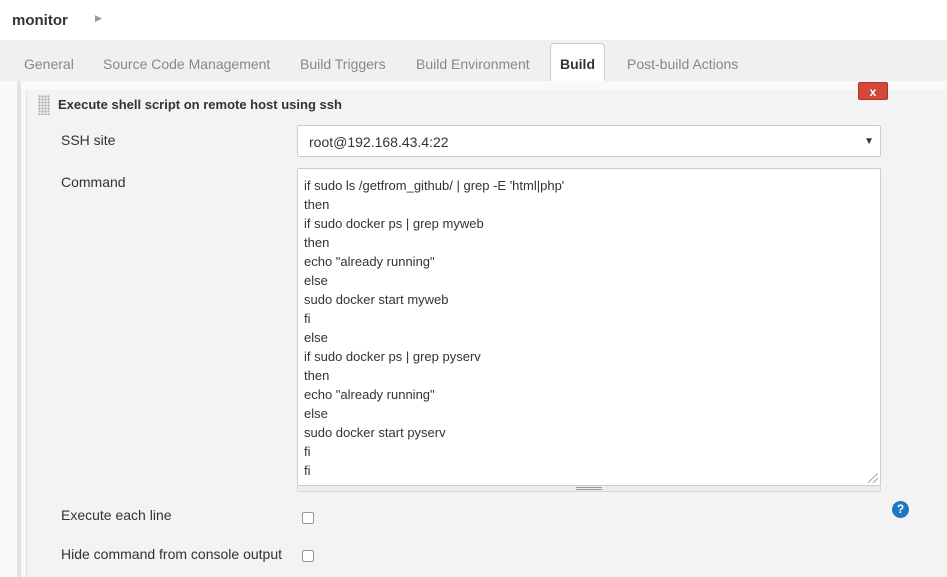 The image size is (947, 577). I want to click on delete-step-button: x, so click(873, 91).